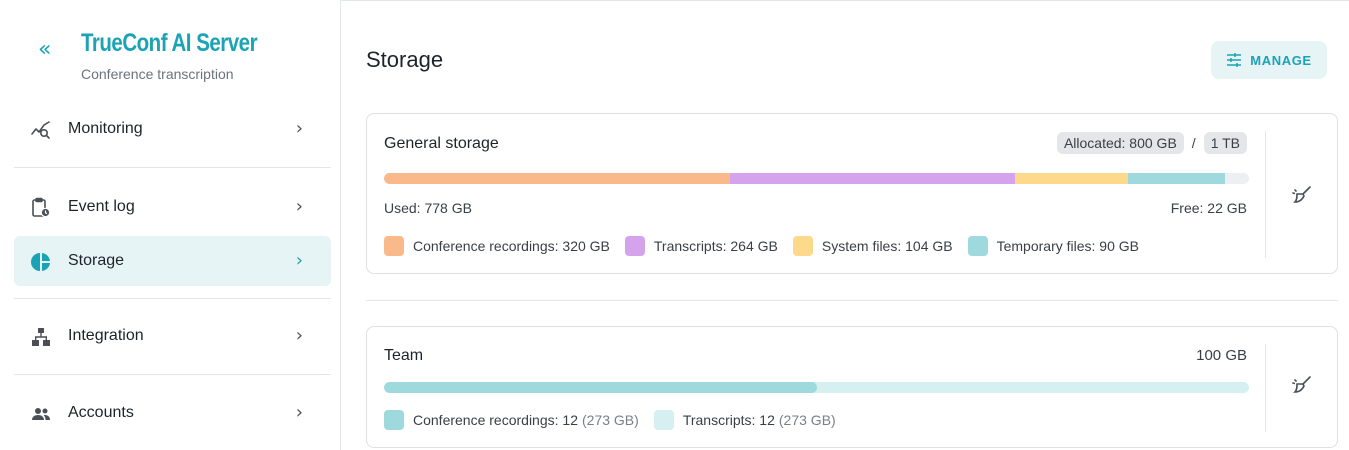 Image resolution: width=1349 pixels, height=450 pixels. What do you see at coordinates (169, 43) in the screenshot?
I see `brand-title: TrueConf AI Server` at bounding box center [169, 43].